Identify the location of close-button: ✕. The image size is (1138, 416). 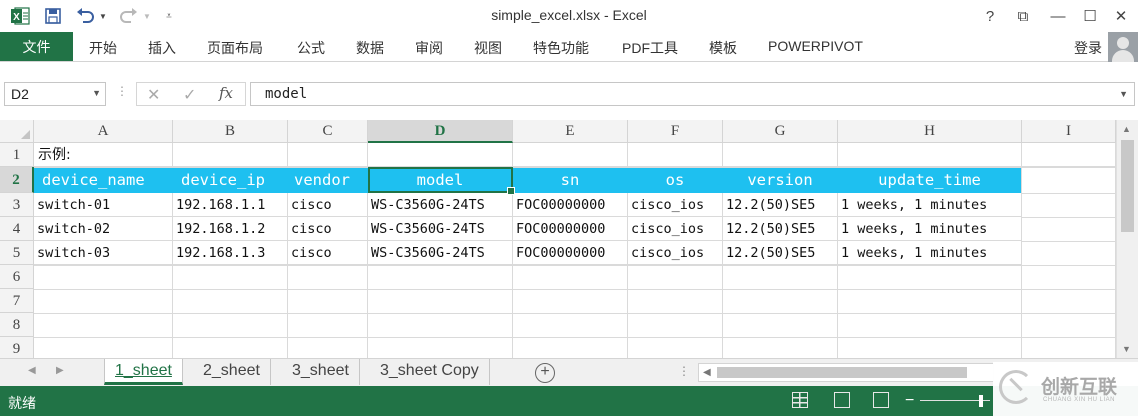
(1121, 16).